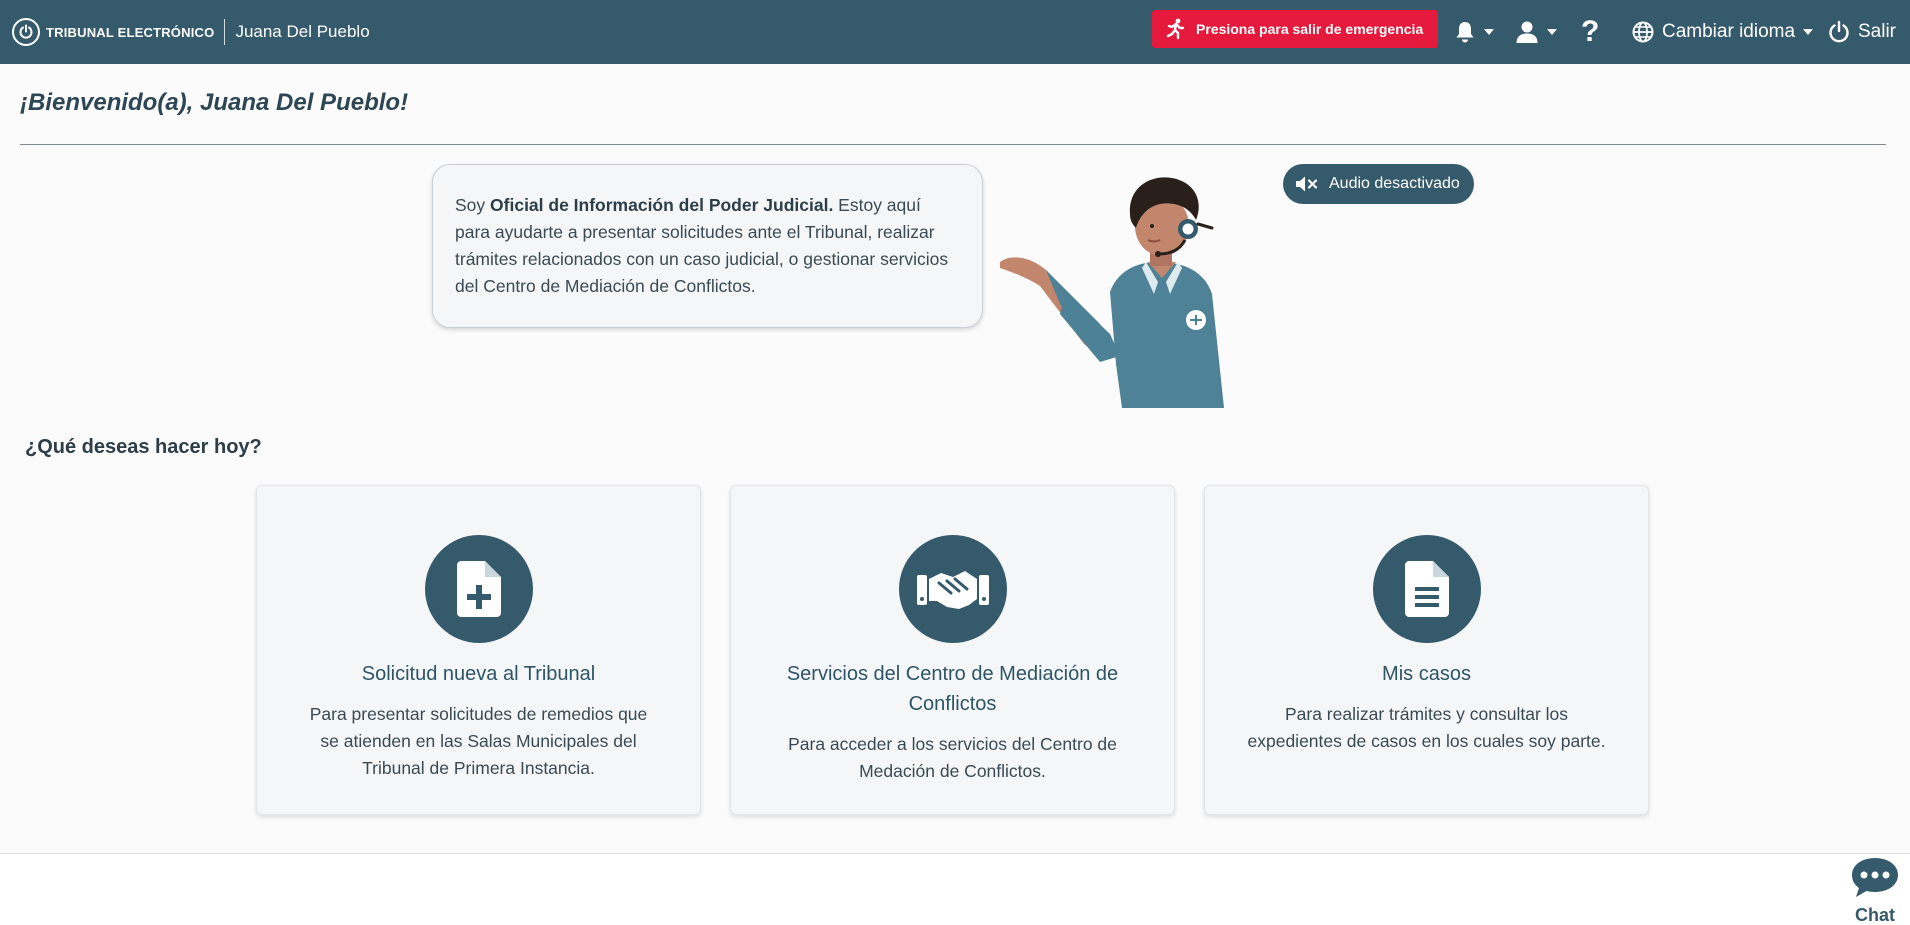 This screenshot has width=1910, height=925. I want to click on information-officer-illustration, so click(1112, 292).